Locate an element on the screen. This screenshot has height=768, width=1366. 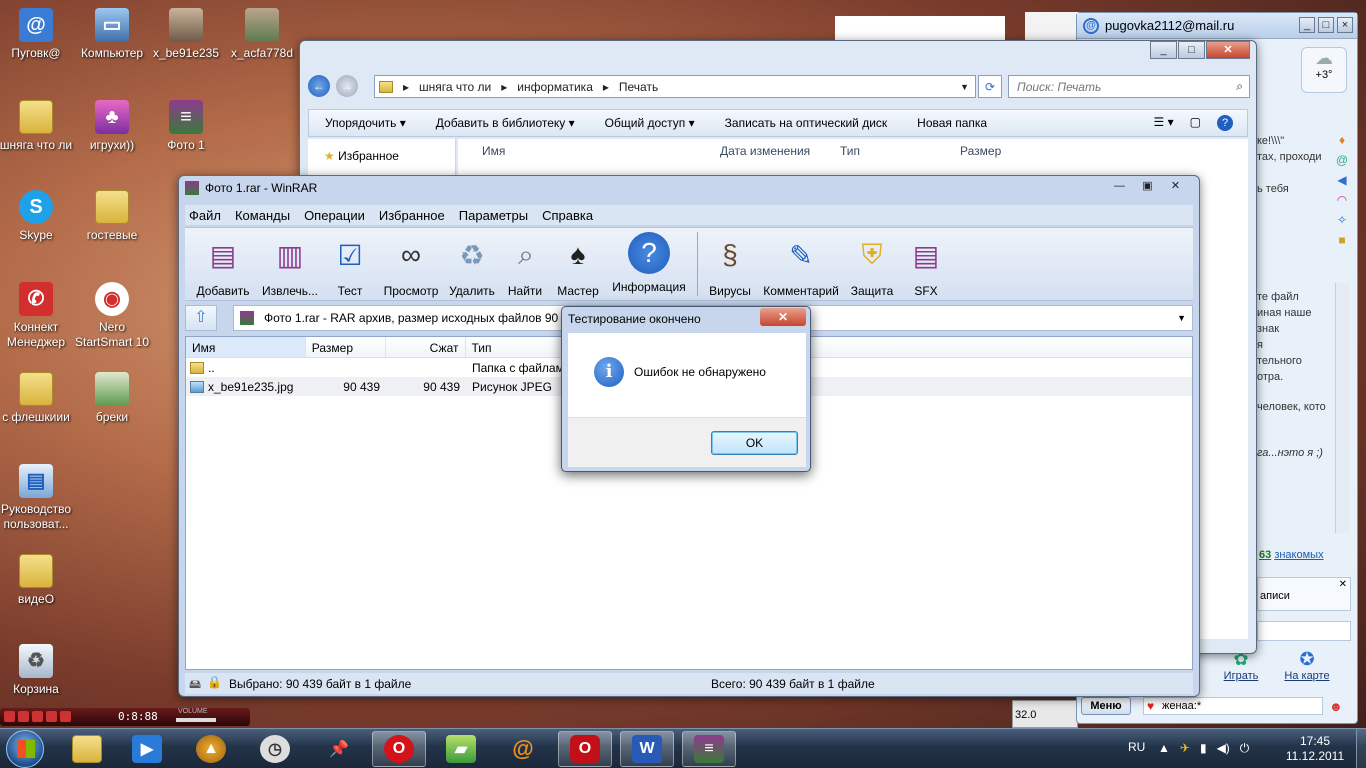
desktop-icon-breki: бреки is located at coordinates (112, 398).